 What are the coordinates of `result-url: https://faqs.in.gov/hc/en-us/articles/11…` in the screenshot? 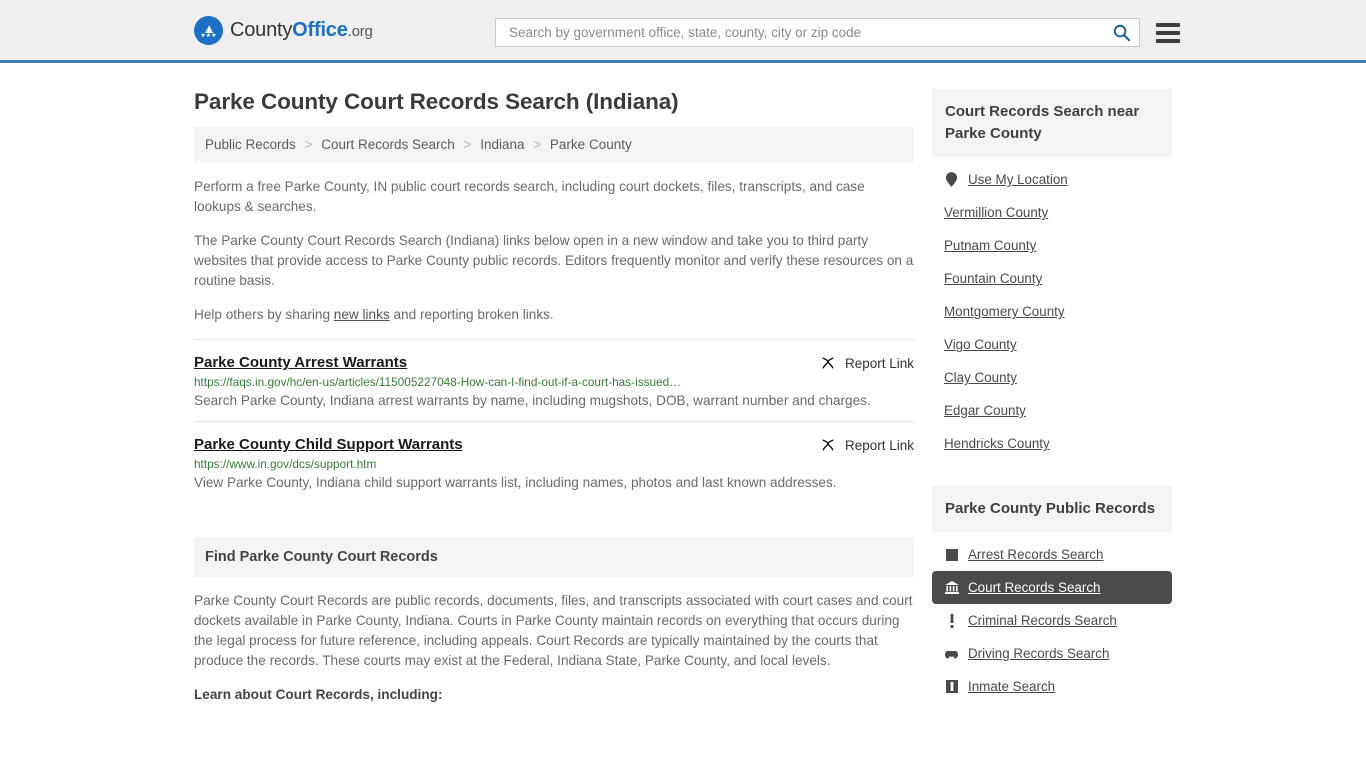 It's located at (437, 382).